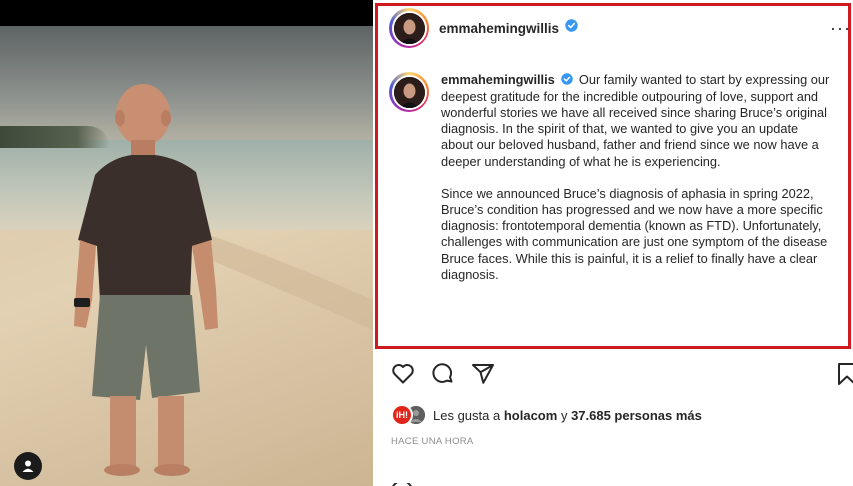 The height and width of the screenshot is (486, 853). Describe the element at coordinates (467, 415) in the screenshot. I see `likes-prefix: Les gusta a` at that location.